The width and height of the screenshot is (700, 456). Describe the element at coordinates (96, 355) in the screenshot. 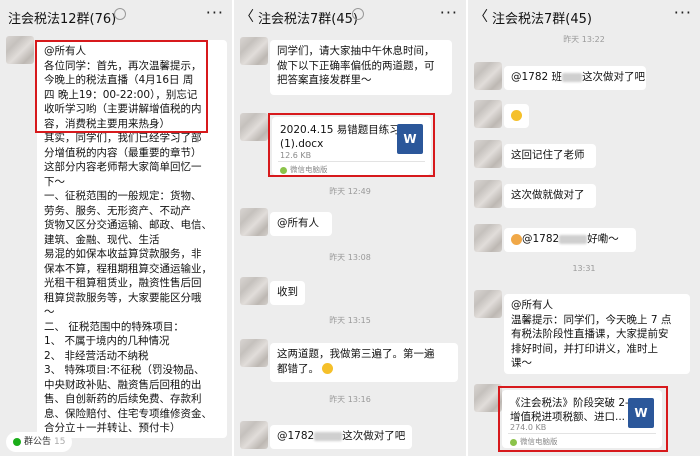

I see `message-line: 2、 非经营活动不纳税` at that location.